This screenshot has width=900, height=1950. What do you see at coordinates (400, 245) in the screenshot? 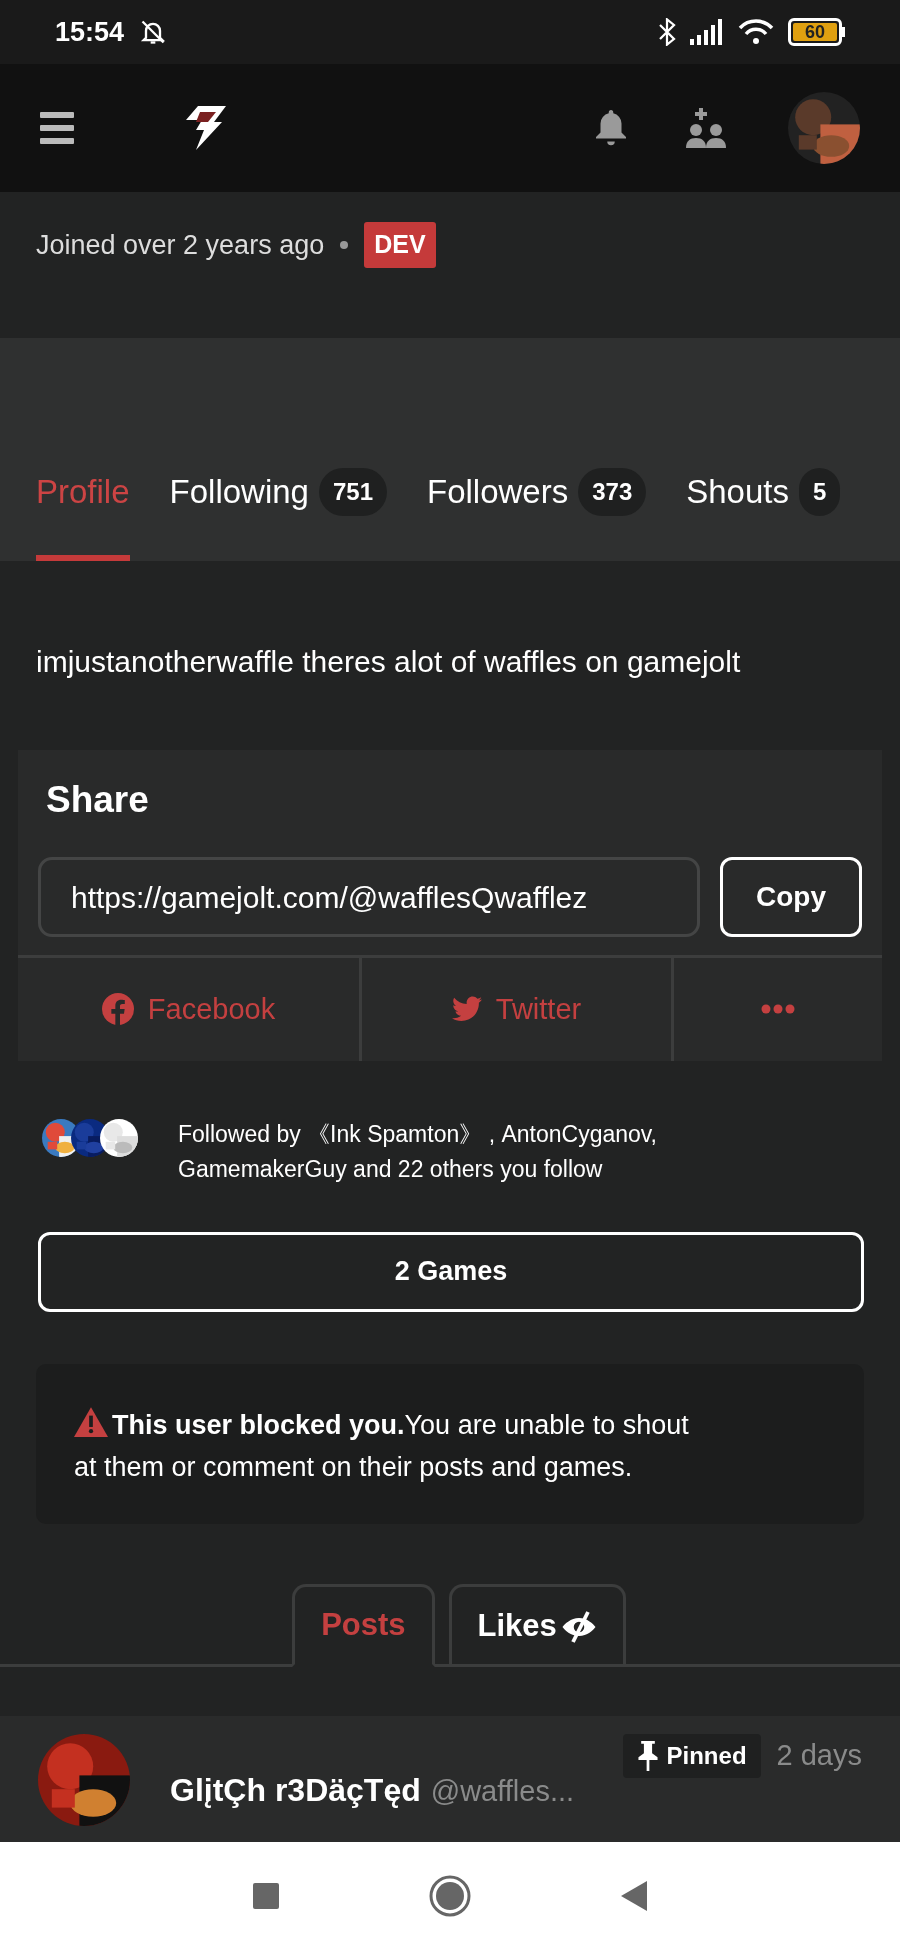
I see `dev-badge: DEV` at bounding box center [400, 245].